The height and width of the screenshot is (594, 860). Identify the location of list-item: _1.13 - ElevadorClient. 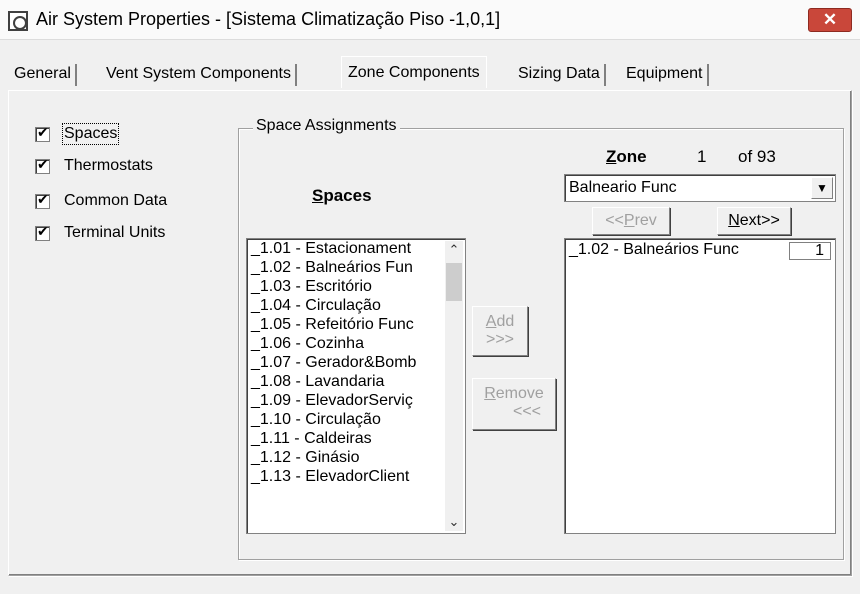
(356, 476).